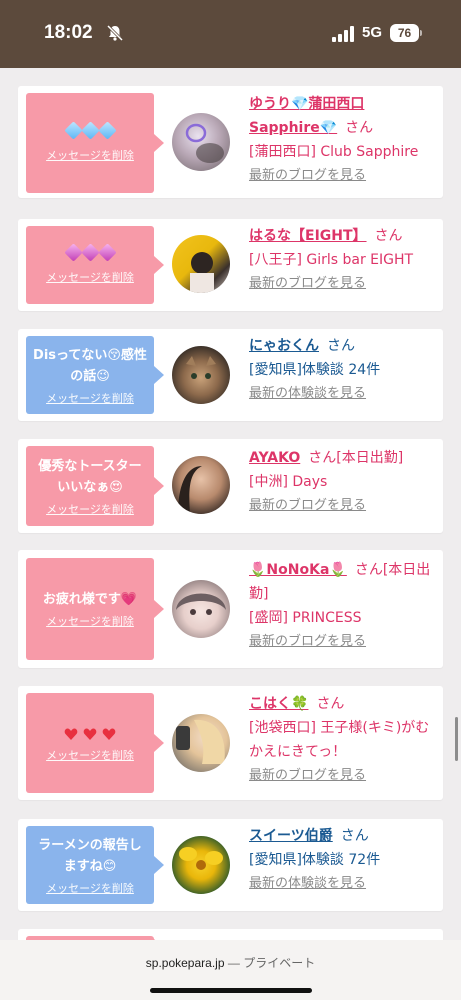 This screenshot has height=1000, width=461. What do you see at coordinates (185, 963) in the screenshot?
I see `url-domain: sp.pokepara.jp` at bounding box center [185, 963].